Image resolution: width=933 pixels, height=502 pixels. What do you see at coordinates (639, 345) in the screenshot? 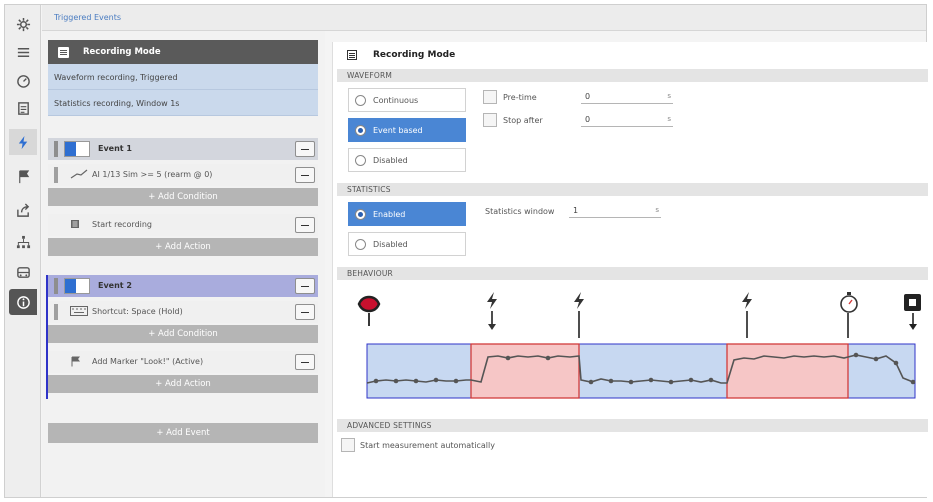
I see `behaviour-diagram` at bounding box center [639, 345].